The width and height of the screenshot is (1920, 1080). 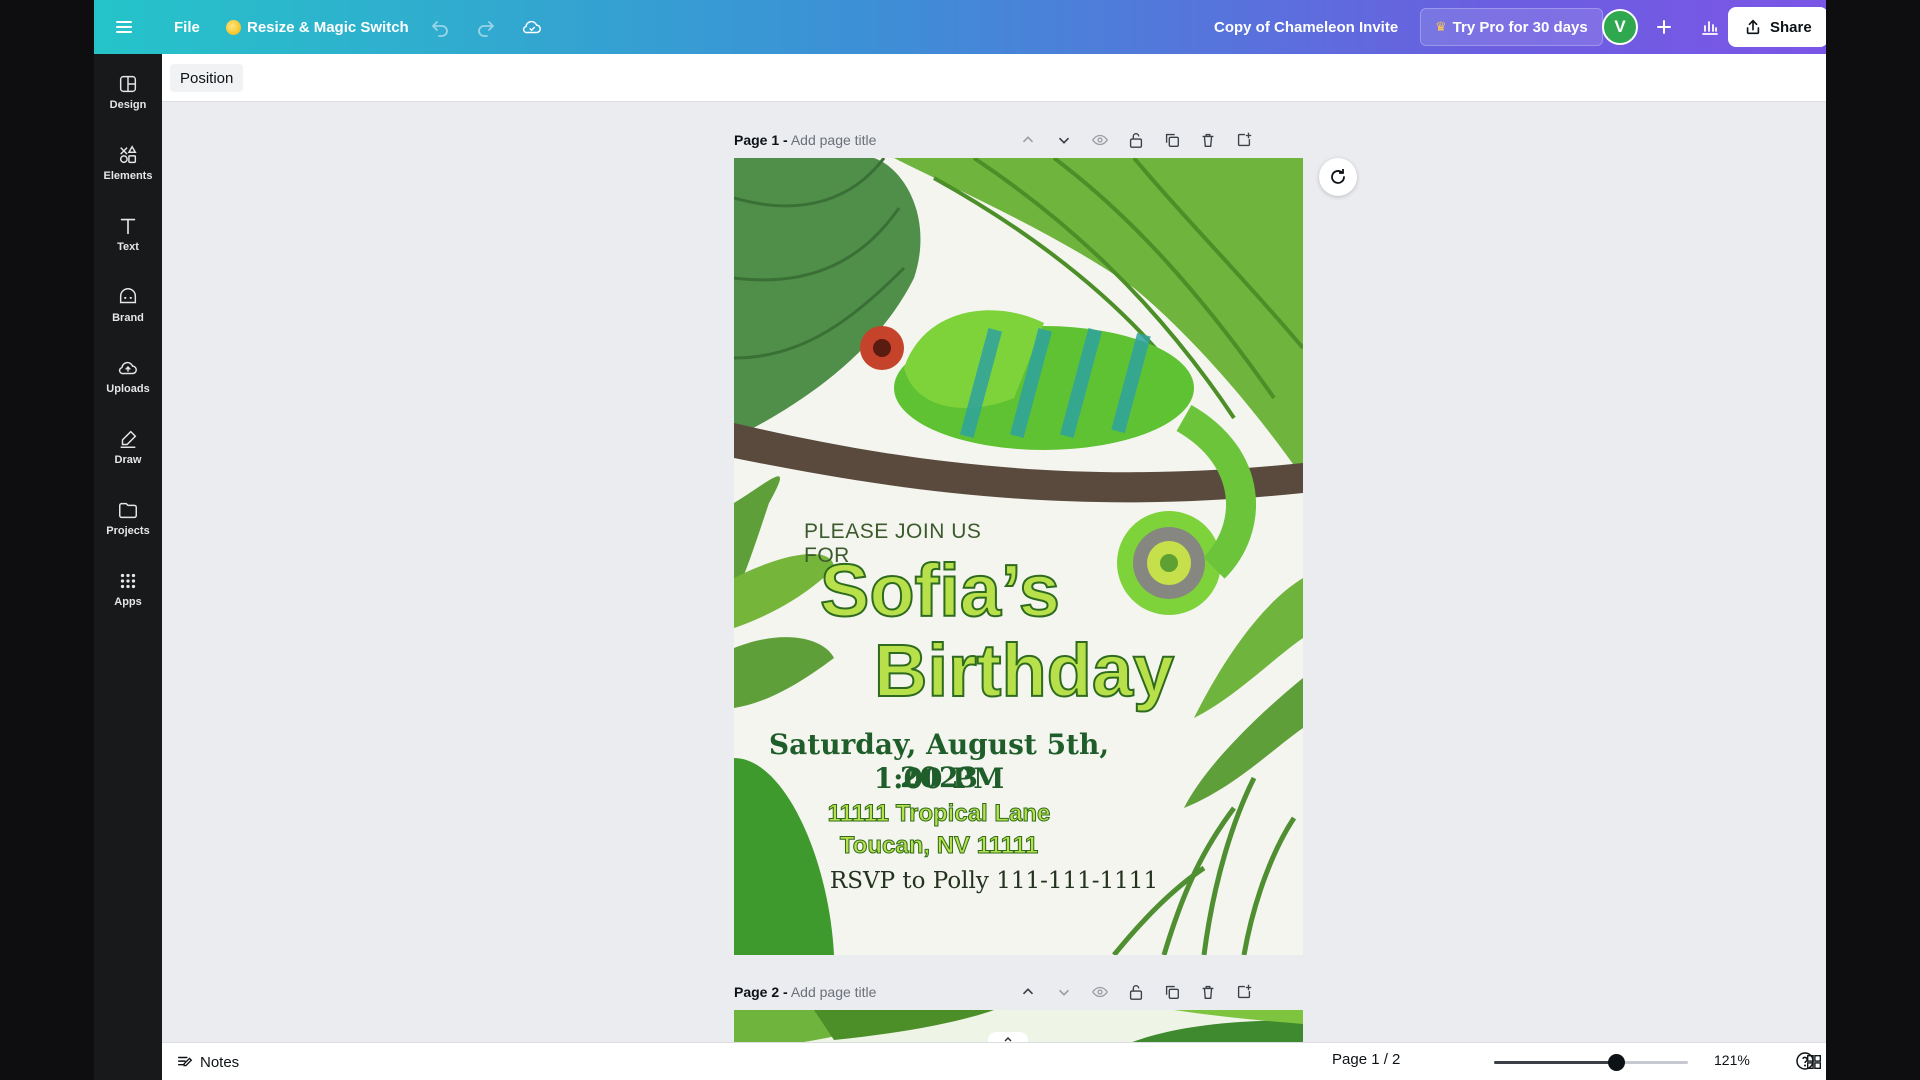 What do you see at coordinates (1620, 27) in the screenshot?
I see `user-avatar: V` at bounding box center [1620, 27].